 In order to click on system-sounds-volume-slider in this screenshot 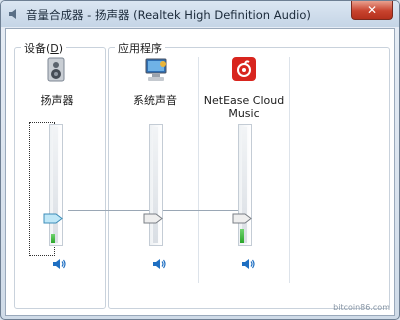, I will do `click(154, 185)`.